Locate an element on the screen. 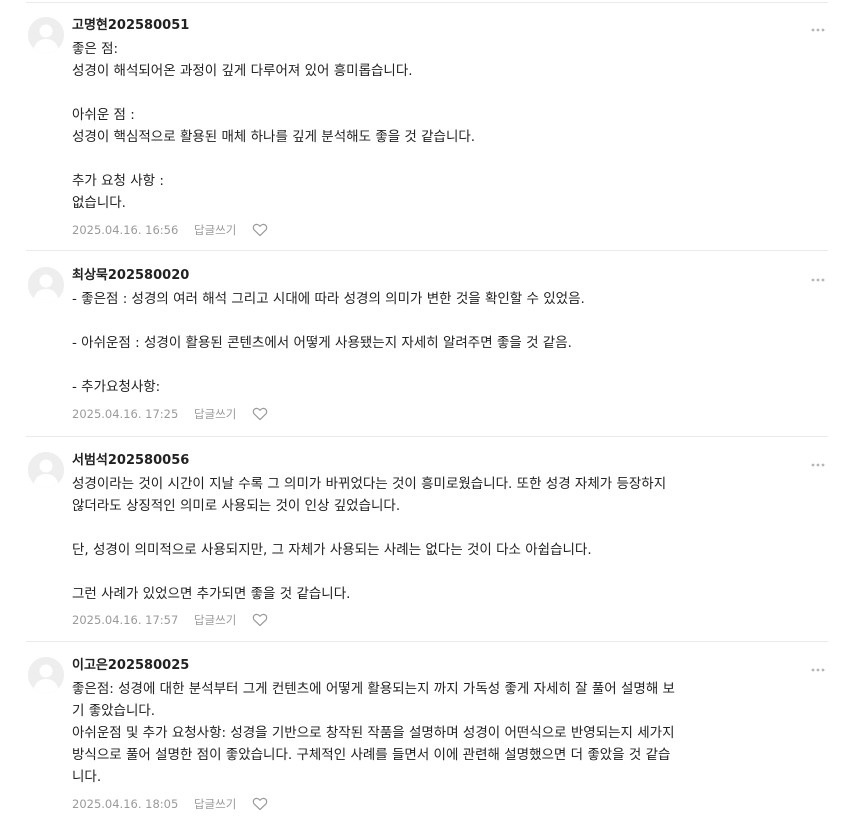  comment-author: 고명현202580051 is located at coordinates (130, 26).